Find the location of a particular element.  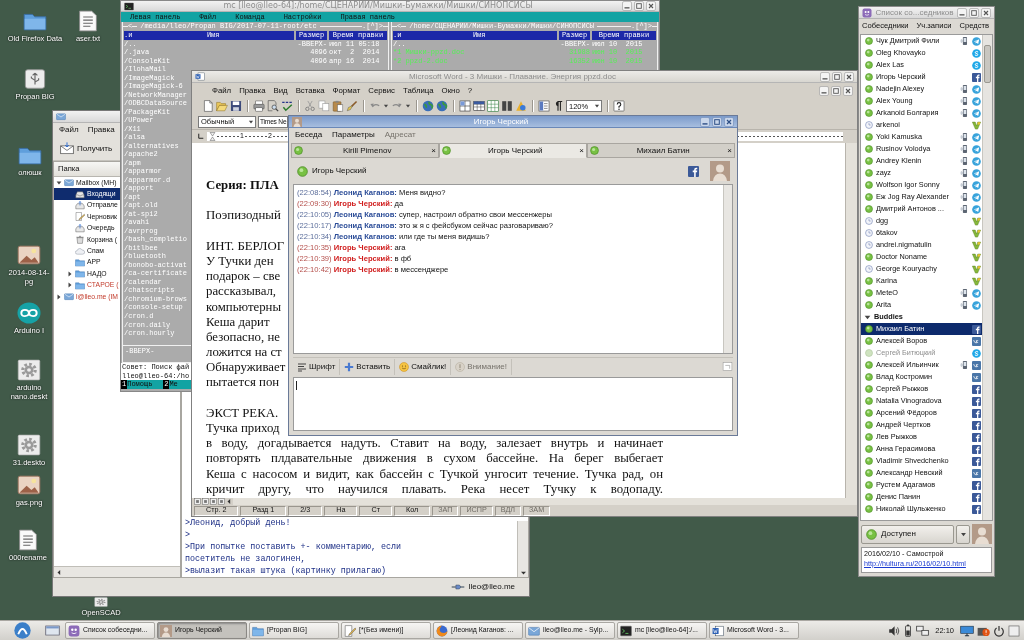

window-icon is located at coordinates (52, 630).